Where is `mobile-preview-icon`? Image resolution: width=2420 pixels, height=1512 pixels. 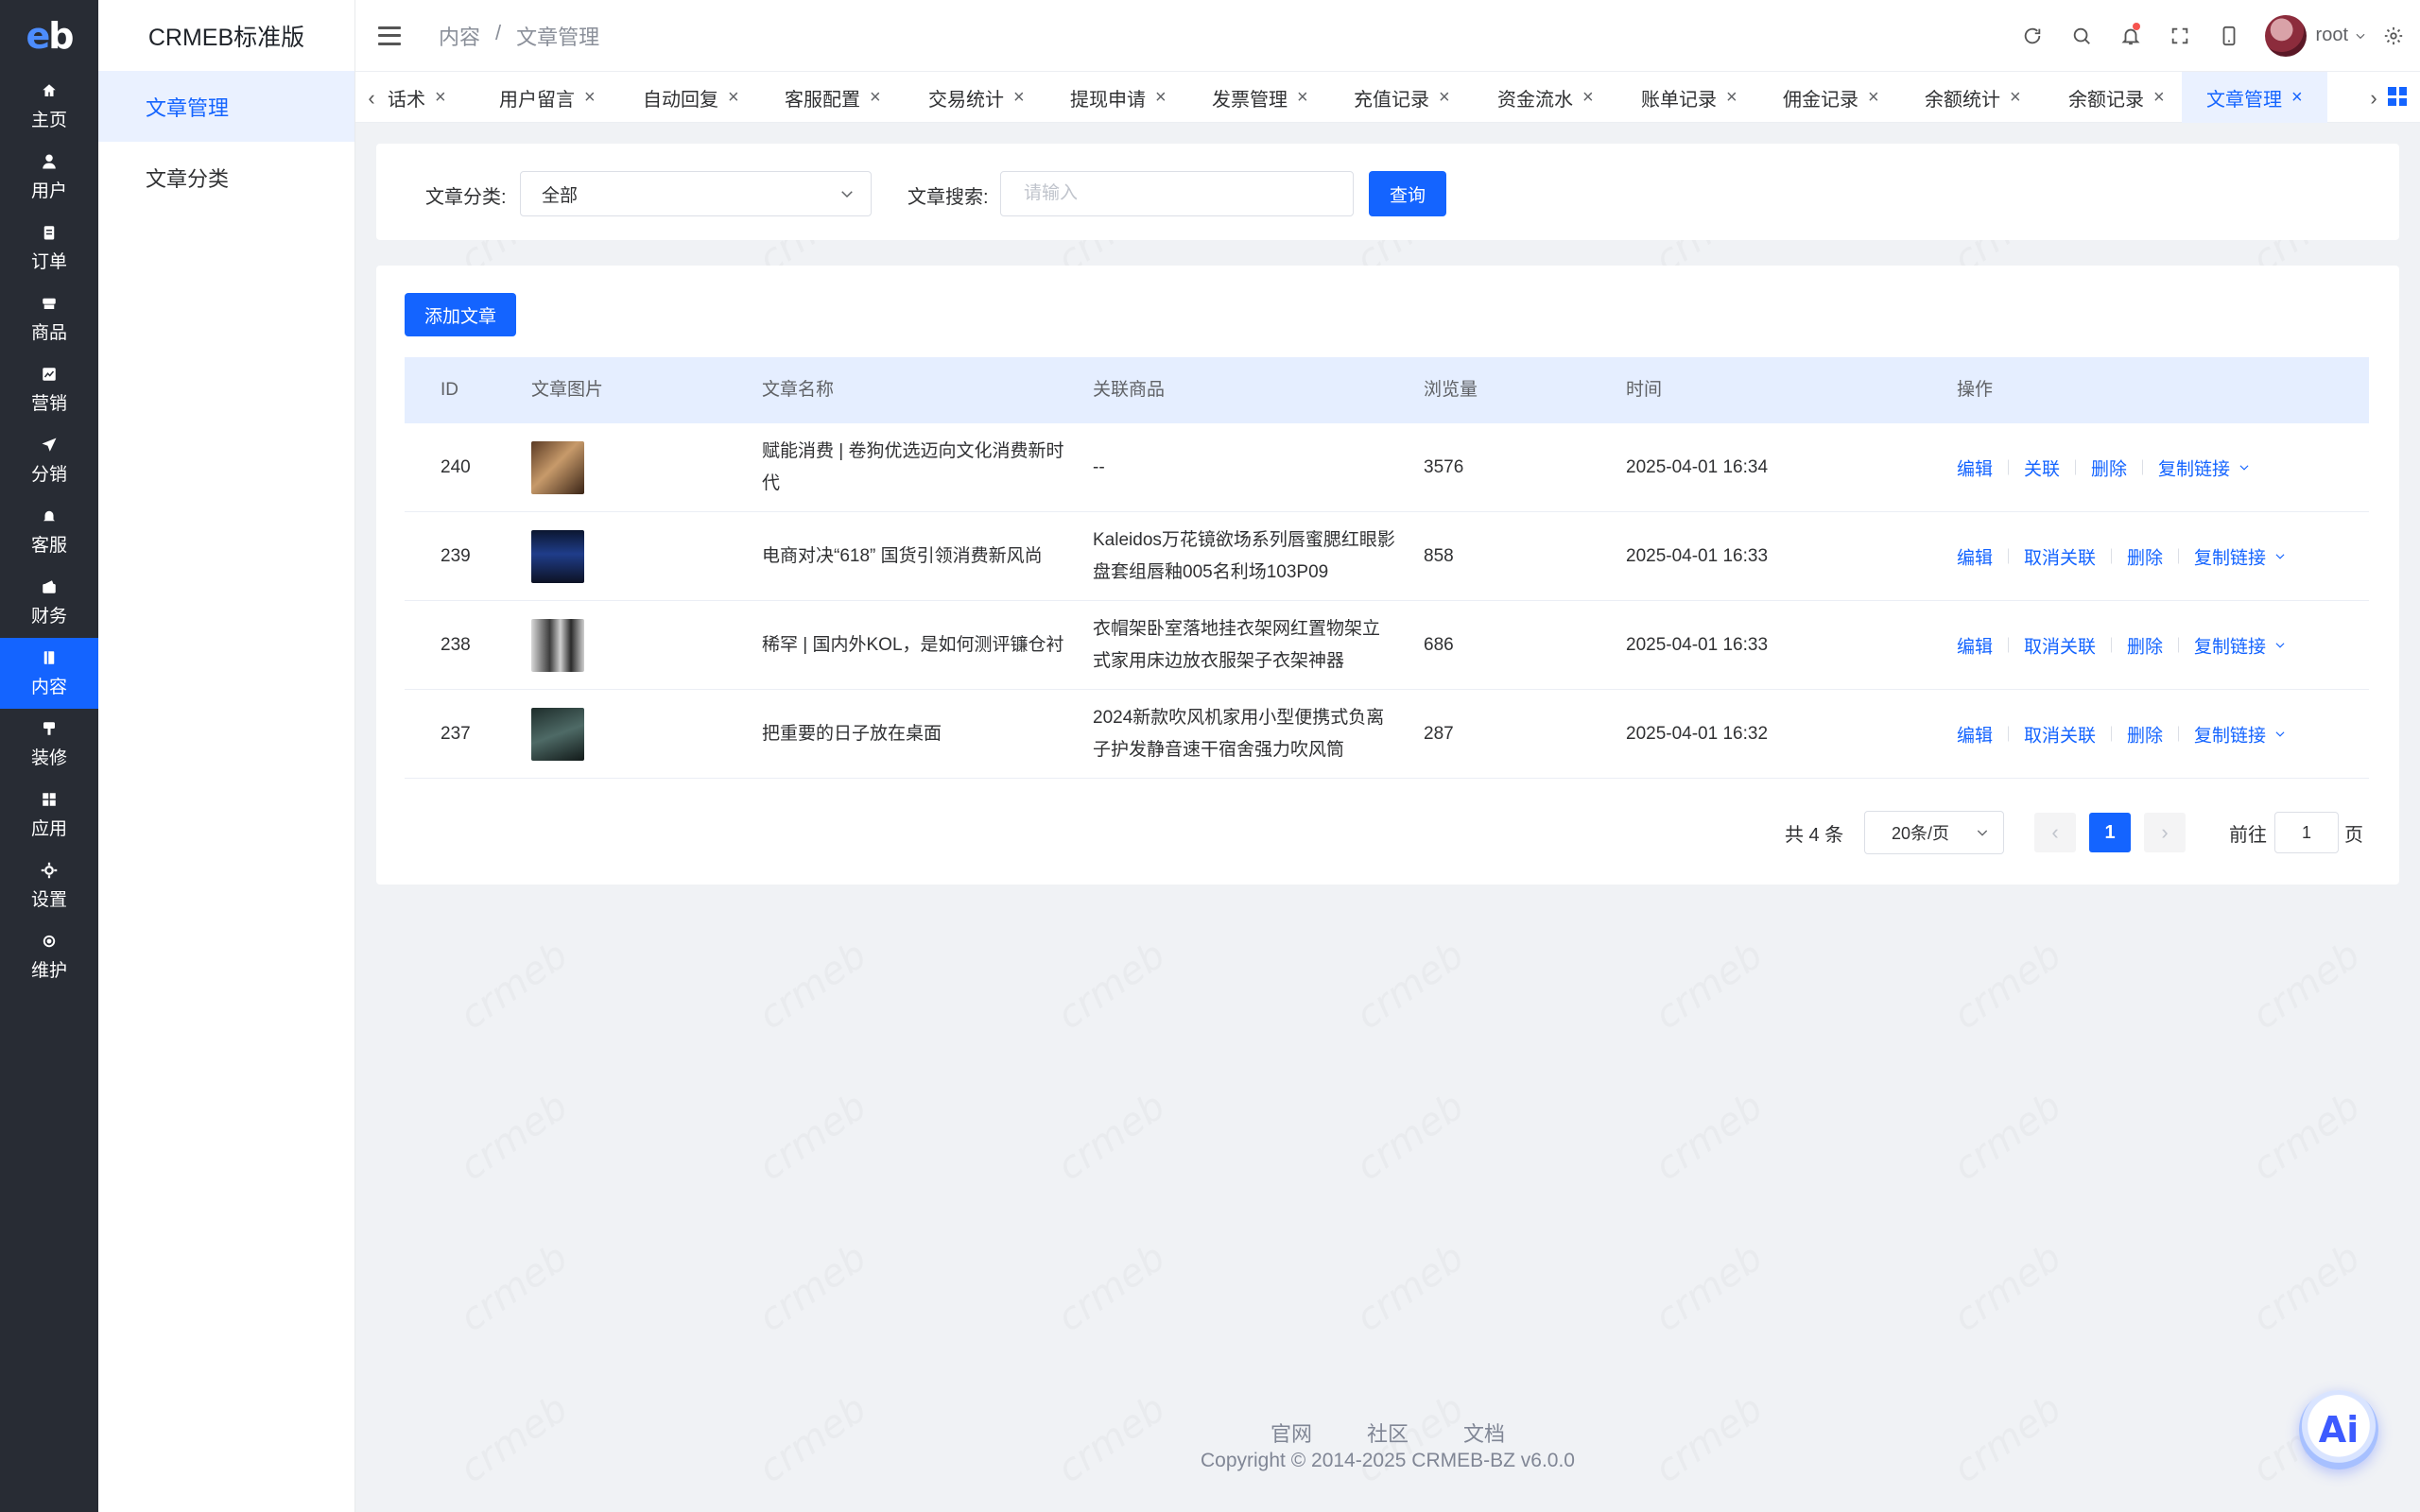 mobile-preview-icon is located at coordinates (2229, 35).